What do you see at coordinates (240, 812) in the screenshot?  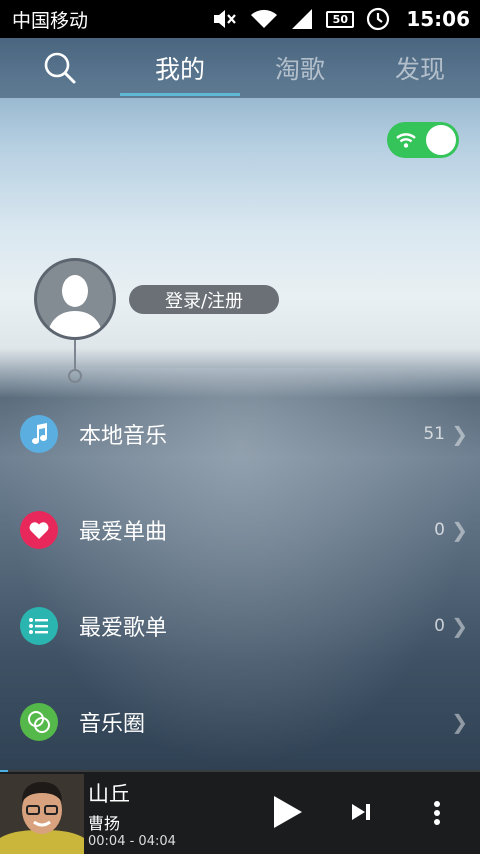 I see `mini-player: 山丘 曹扬 00:04 - 04:04` at bounding box center [240, 812].